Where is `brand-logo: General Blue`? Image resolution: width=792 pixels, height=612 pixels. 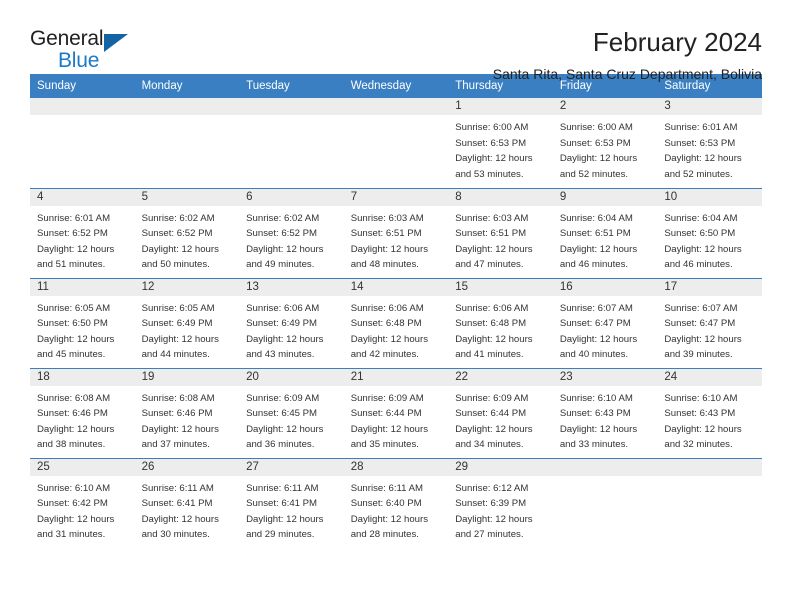
brand-logo: General Blue is located at coordinates (84, 51).